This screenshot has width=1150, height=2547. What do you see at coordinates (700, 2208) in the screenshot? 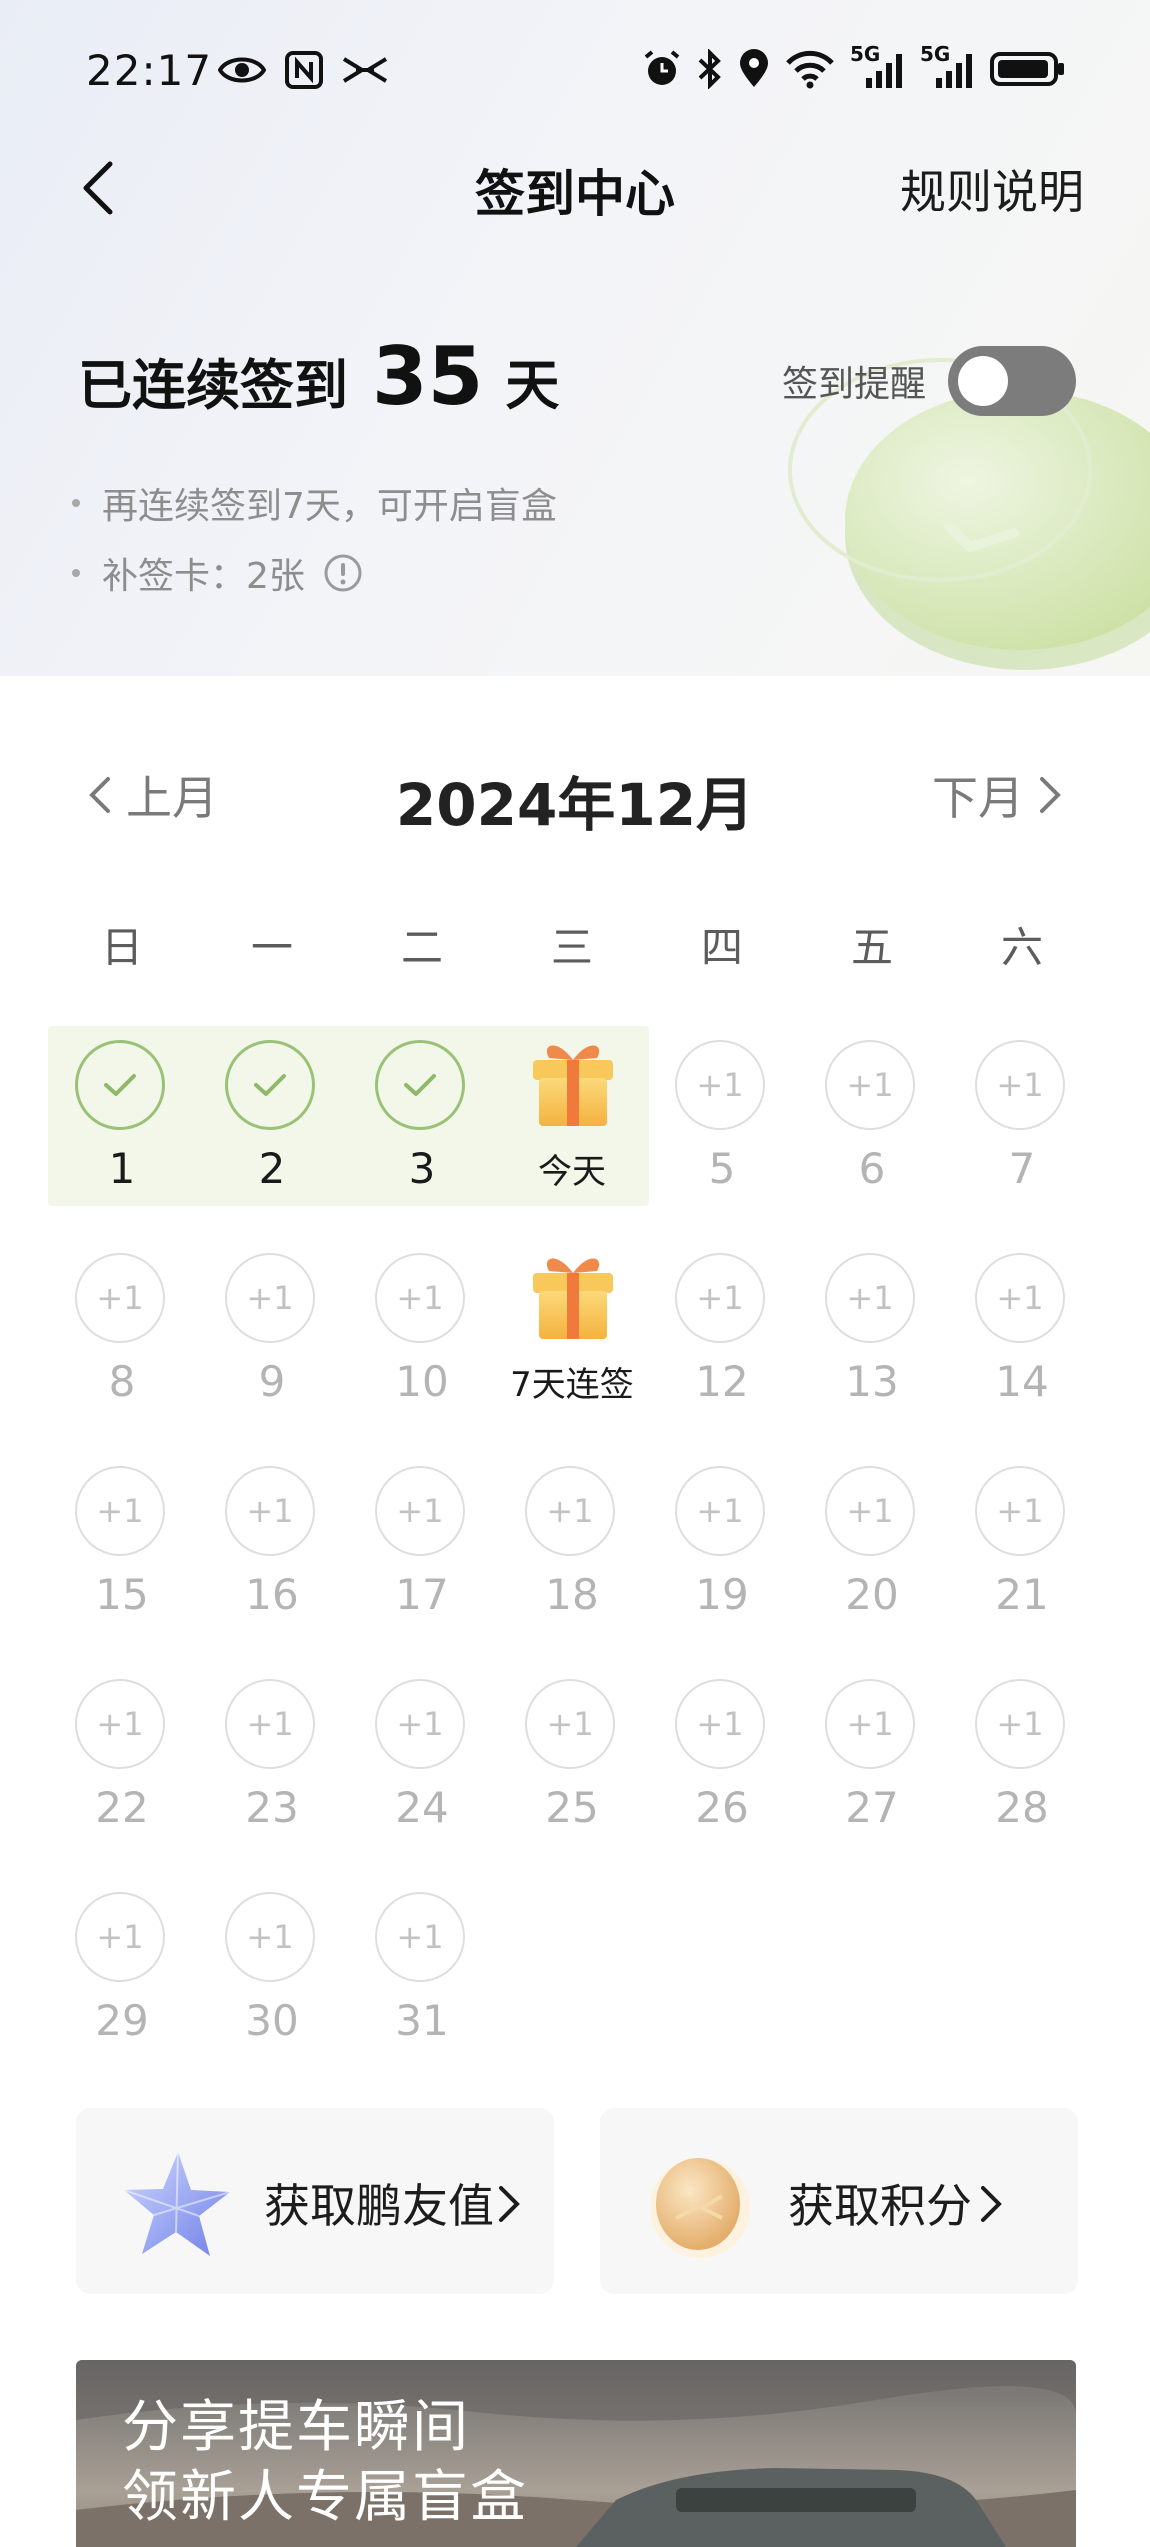
I see `gold-coin-icon` at bounding box center [700, 2208].